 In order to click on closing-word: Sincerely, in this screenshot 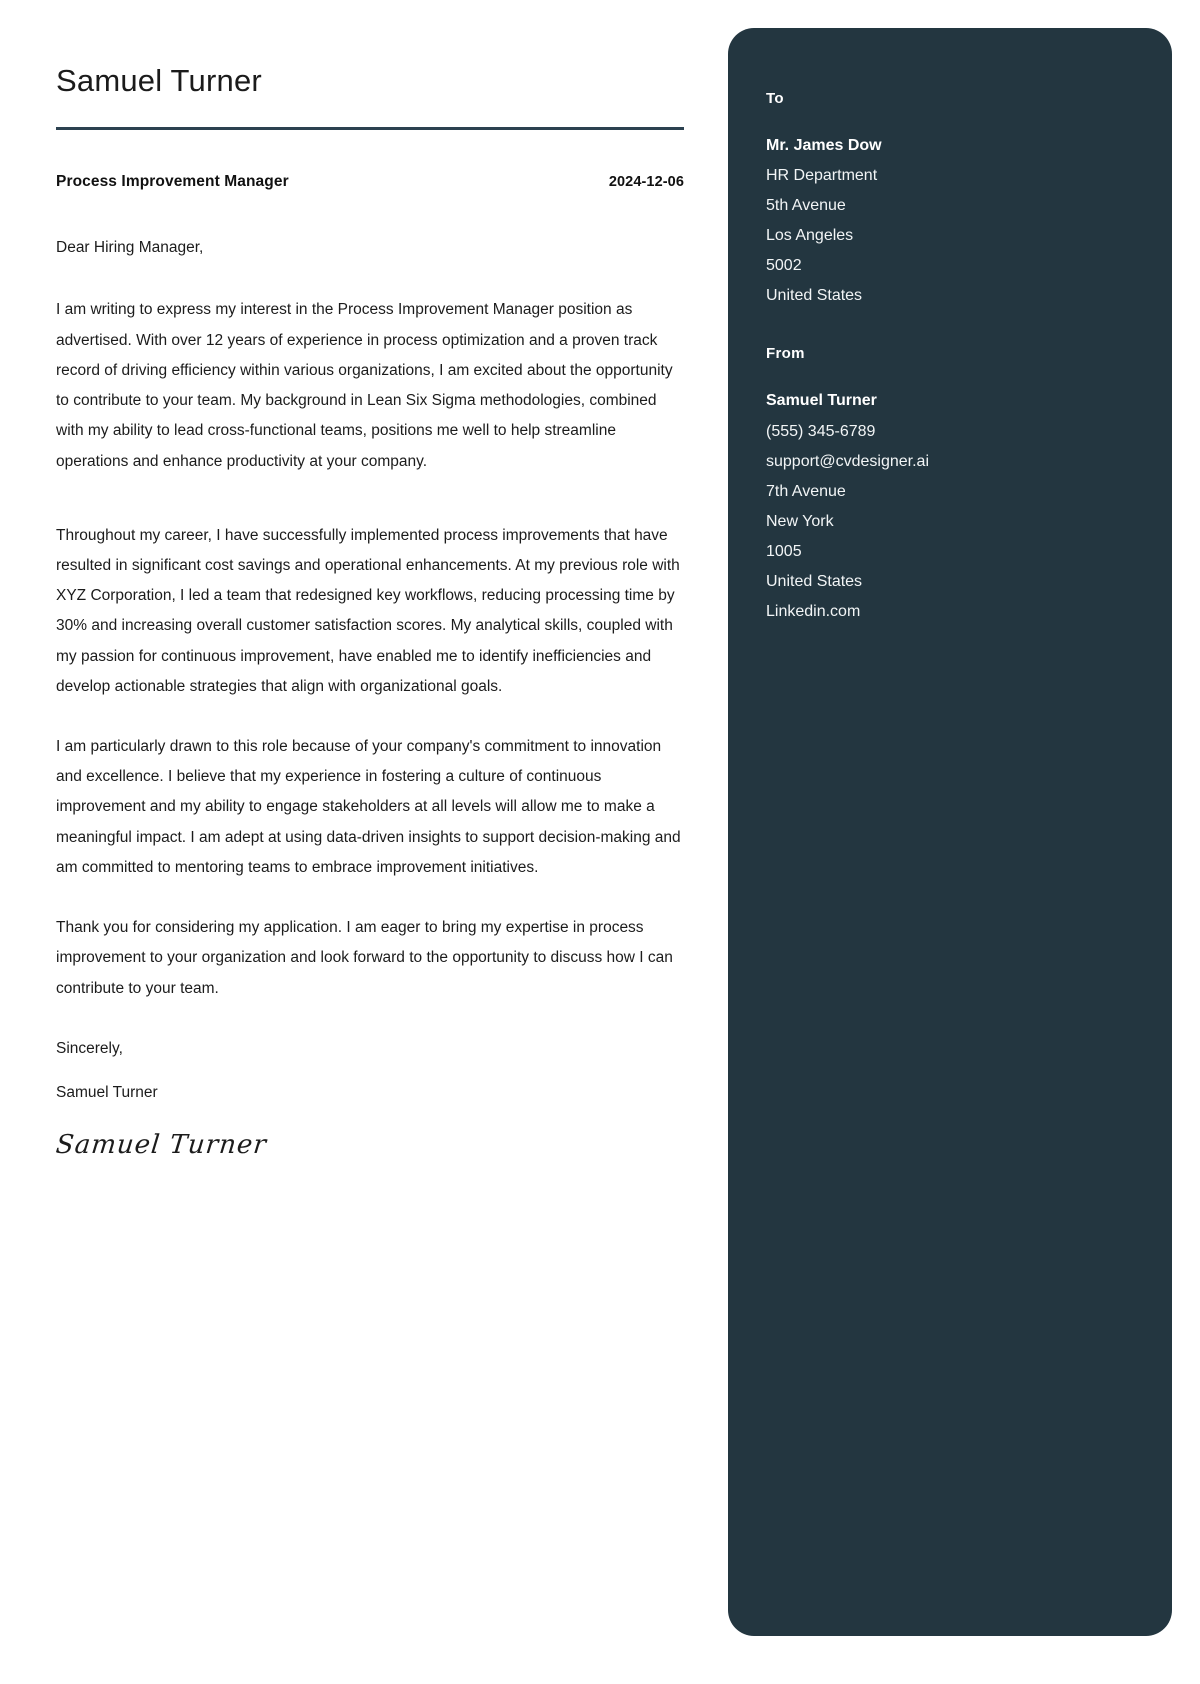, I will do `click(89, 1048)`.